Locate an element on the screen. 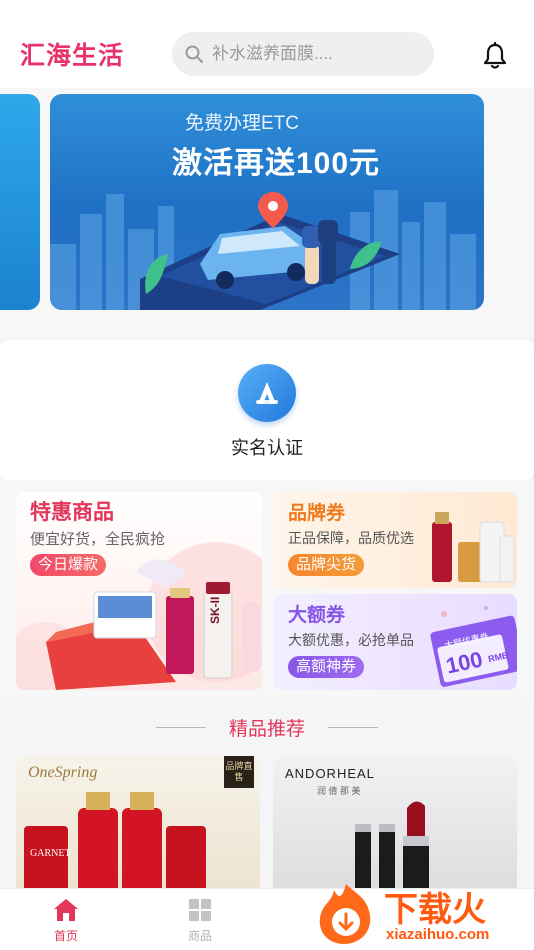 The image size is (534, 950). search-input is located at coordinates (317, 54).